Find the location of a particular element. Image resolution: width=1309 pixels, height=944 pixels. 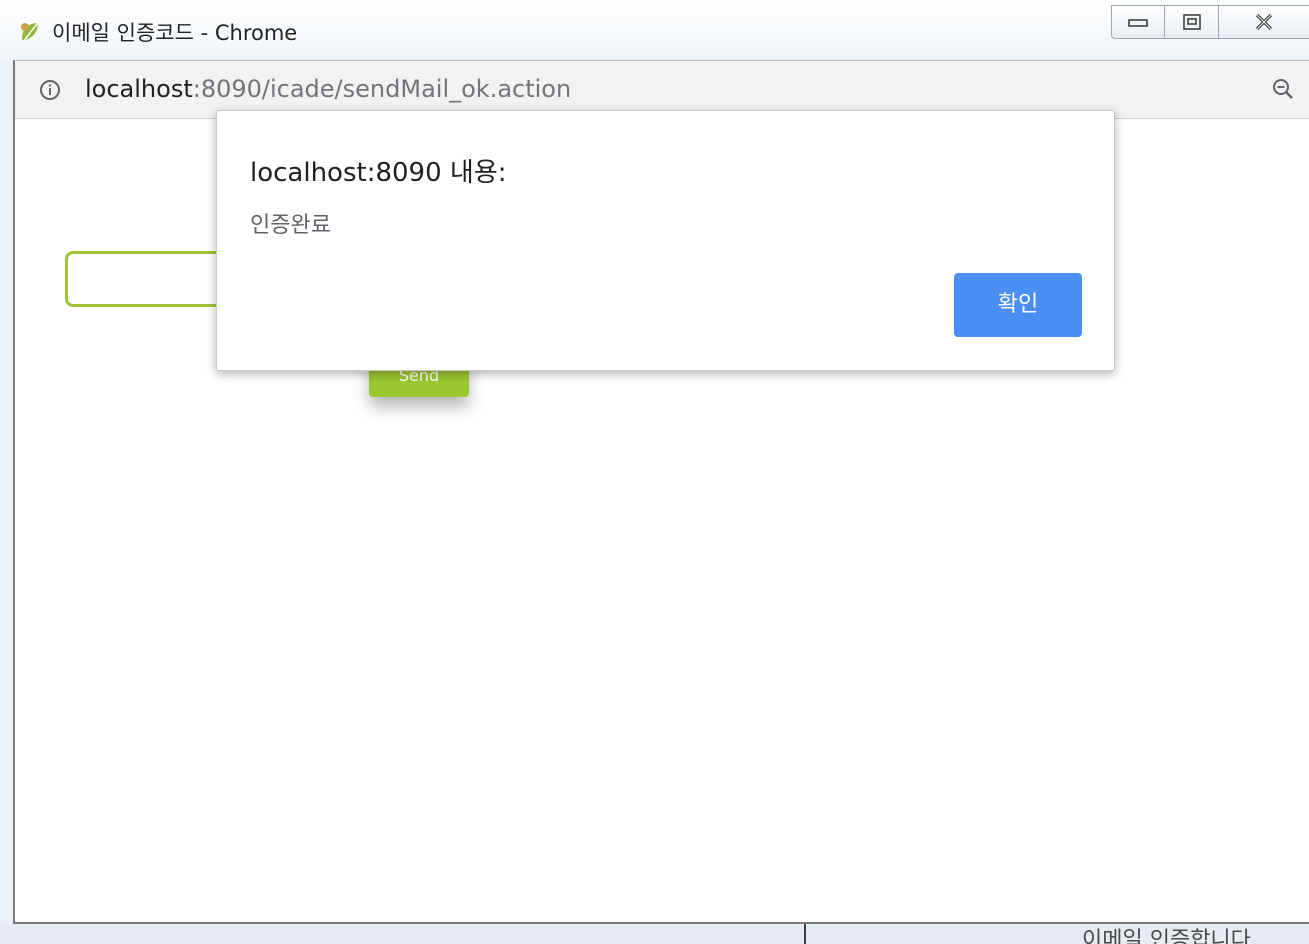

restore-icon is located at coordinates (1191, 22).